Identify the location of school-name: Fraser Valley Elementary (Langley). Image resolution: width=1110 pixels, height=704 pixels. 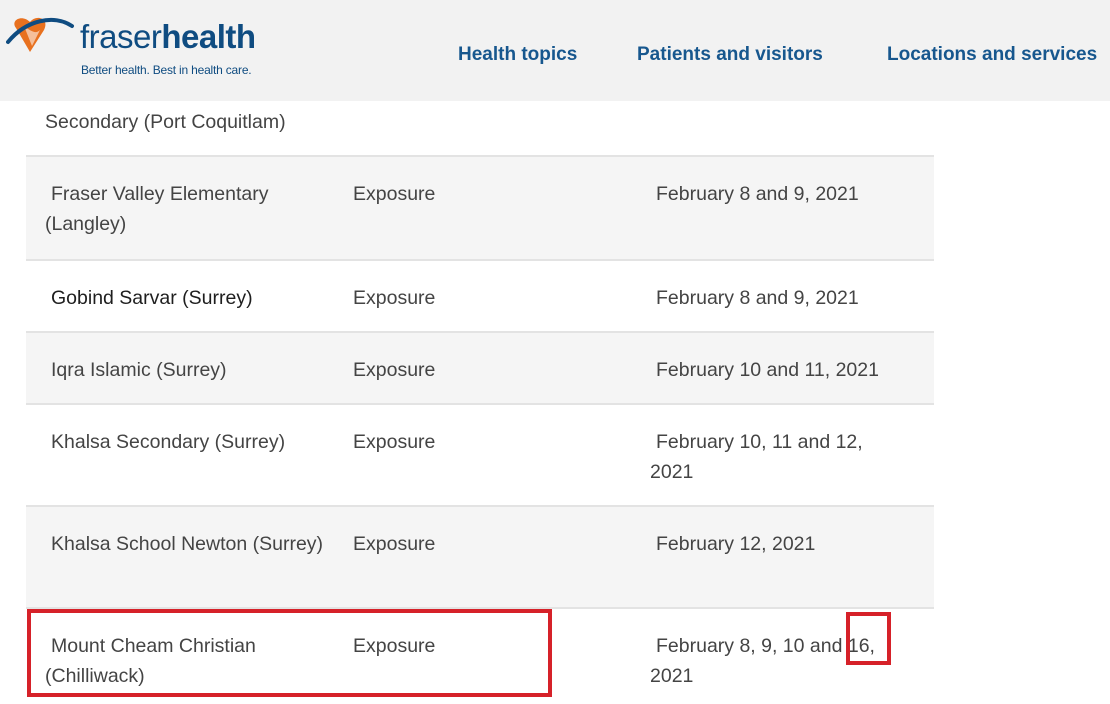
(157, 209).